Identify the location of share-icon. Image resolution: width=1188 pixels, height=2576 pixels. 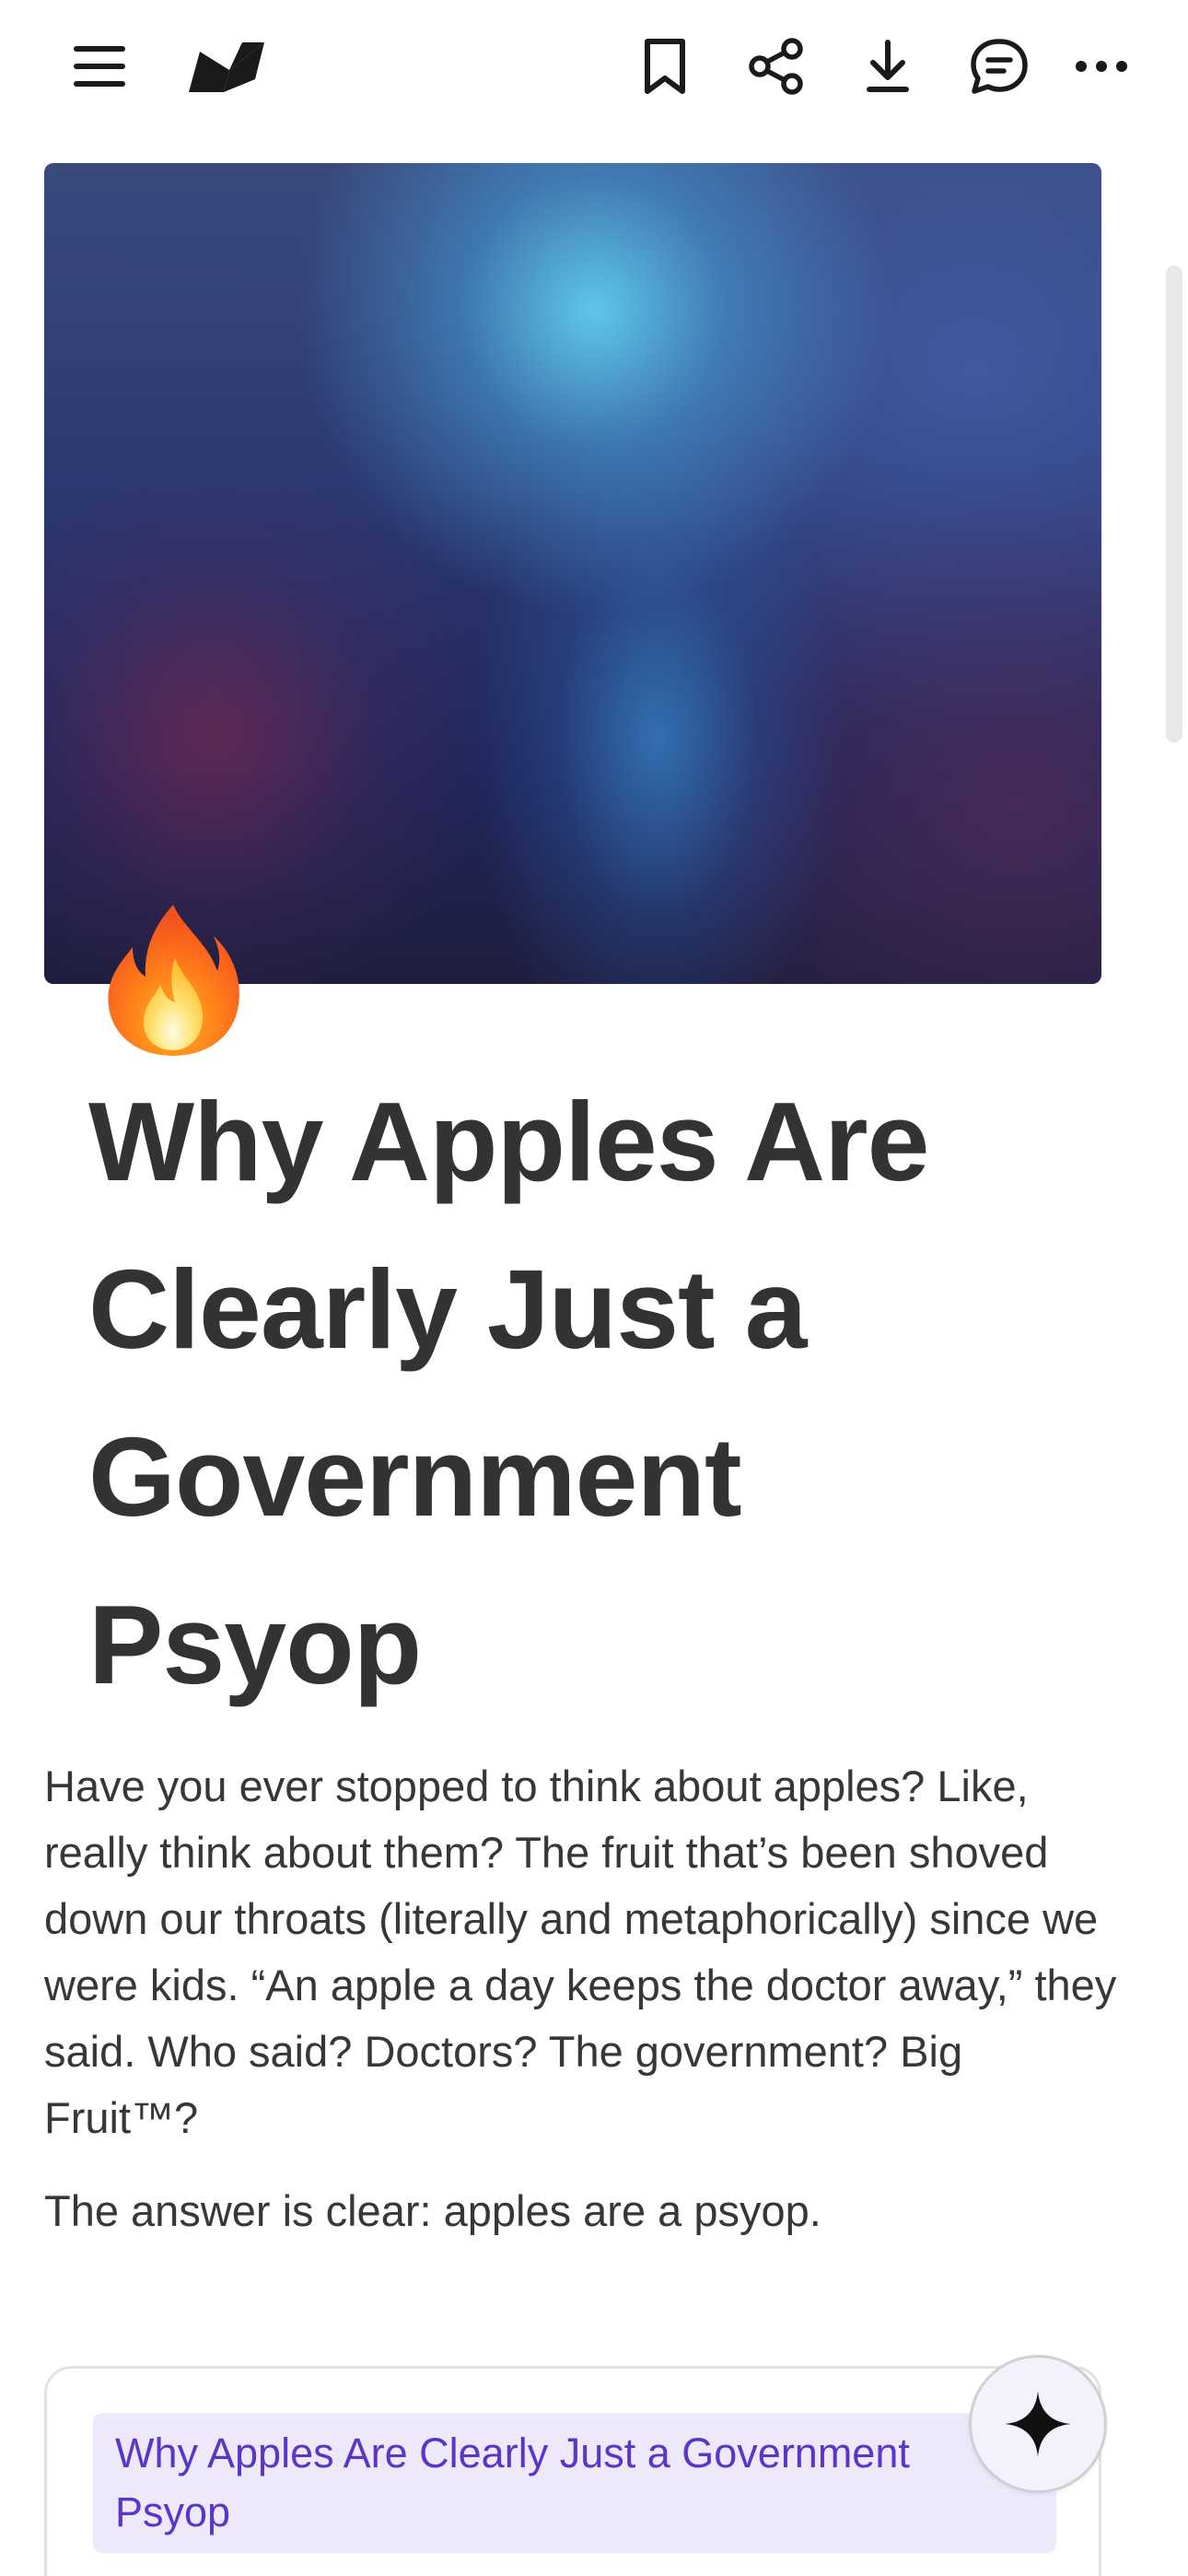
(776, 66).